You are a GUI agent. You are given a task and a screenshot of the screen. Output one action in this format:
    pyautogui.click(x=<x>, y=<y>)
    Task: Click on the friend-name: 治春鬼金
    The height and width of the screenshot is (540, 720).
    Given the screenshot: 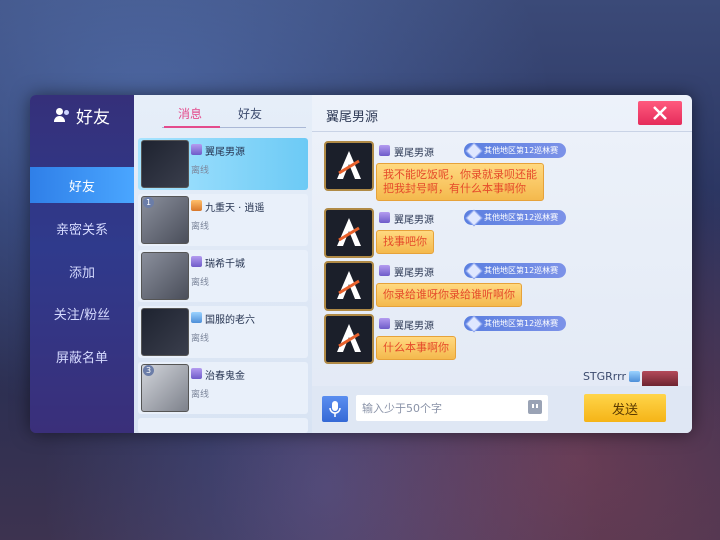 What is the action you would take?
    pyautogui.click(x=225, y=376)
    